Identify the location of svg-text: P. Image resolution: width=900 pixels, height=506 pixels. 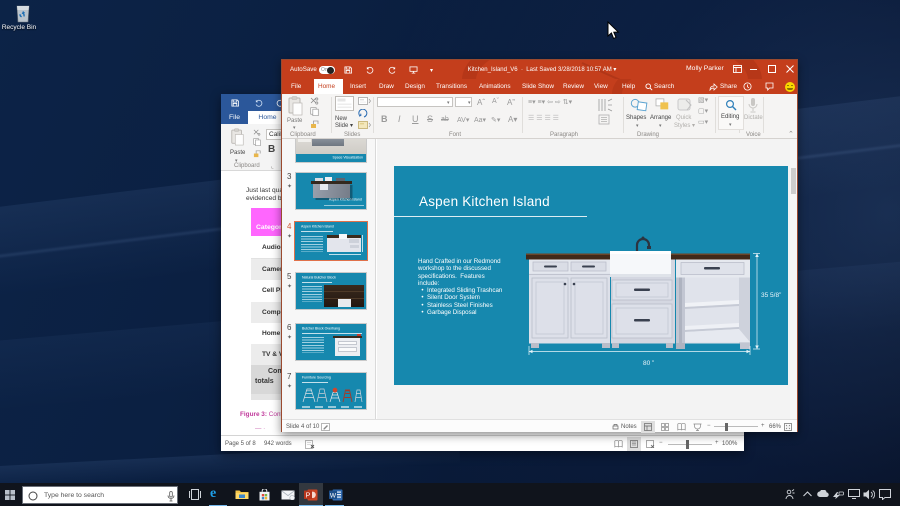
(308, 495).